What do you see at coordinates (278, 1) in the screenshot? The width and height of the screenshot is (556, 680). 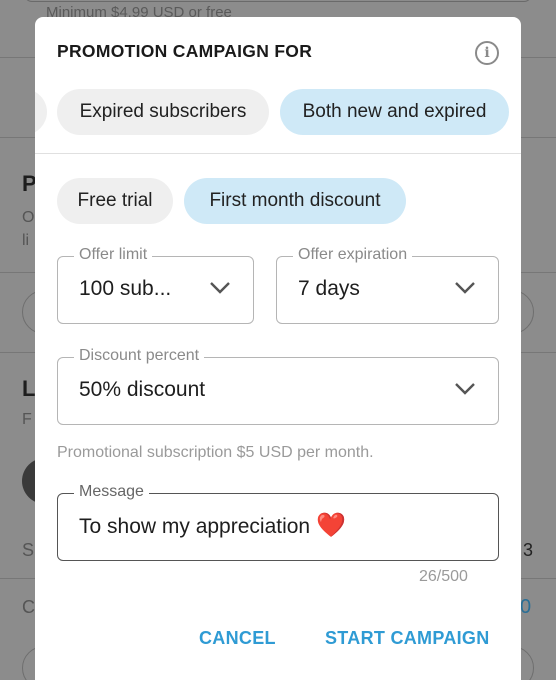 I see `background-price-field` at bounding box center [278, 1].